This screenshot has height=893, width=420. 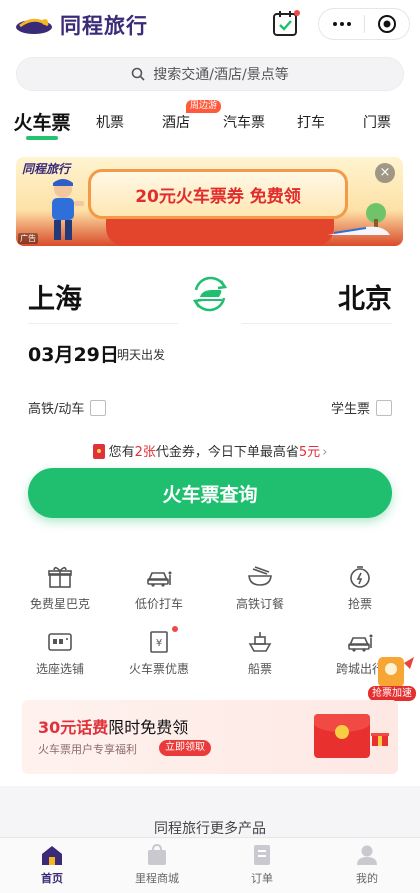 I want to click on nav-label: 我的, so click(x=367, y=878).